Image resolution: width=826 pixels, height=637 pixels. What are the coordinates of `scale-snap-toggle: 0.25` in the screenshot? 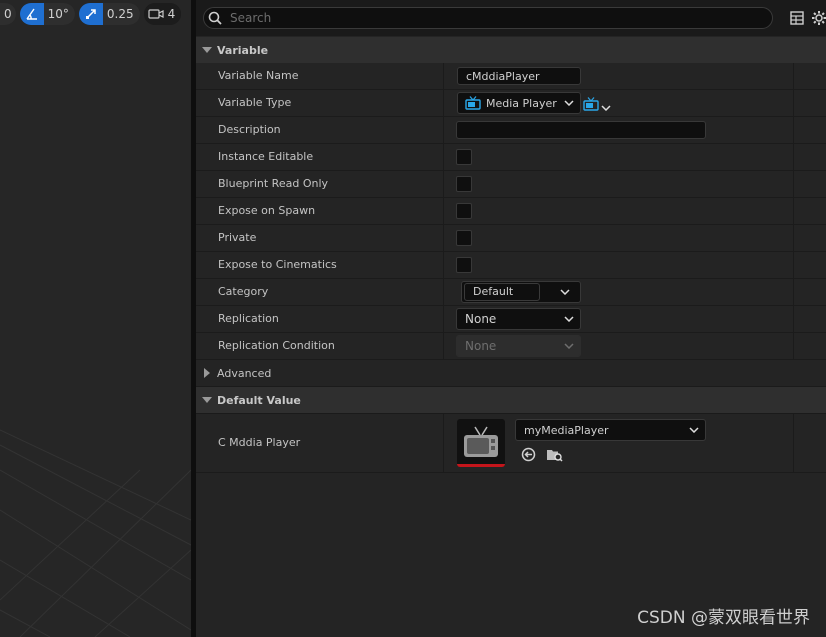 It's located at (109, 14).